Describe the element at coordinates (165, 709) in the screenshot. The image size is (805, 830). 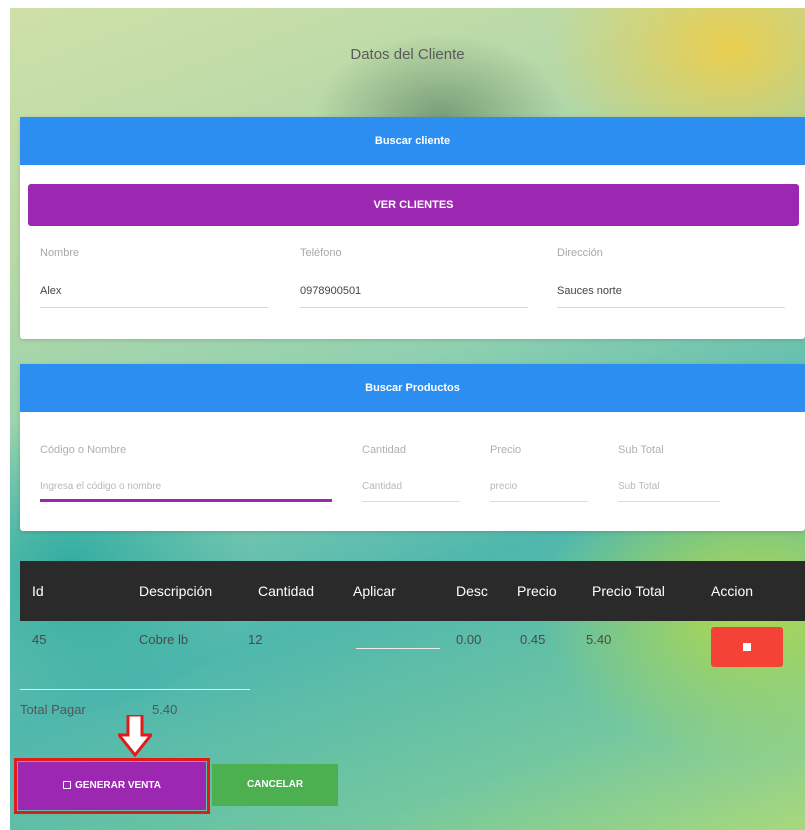
I see `total-value: 5.40` at that location.